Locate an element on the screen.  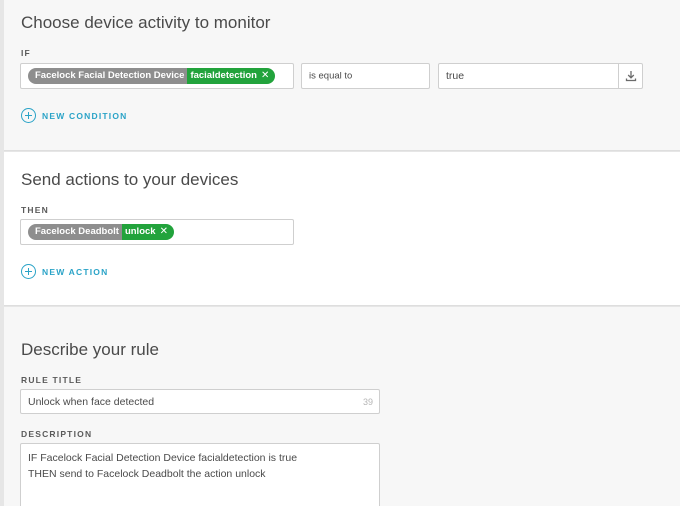
action-chip: Facelock Deadbolt unlock ✕ is located at coordinates (101, 232).